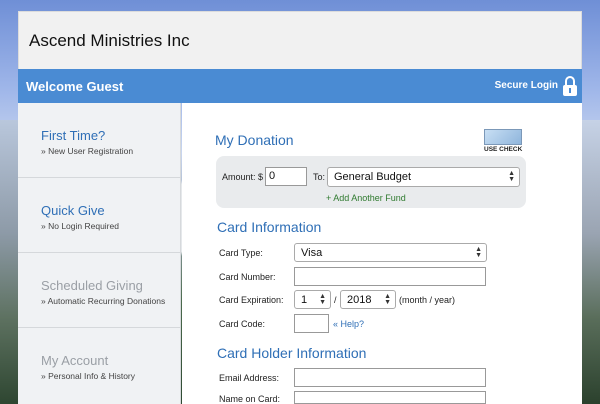  I want to click on sidebar-item-subtitle: » New User Registration, so click(87, 151).